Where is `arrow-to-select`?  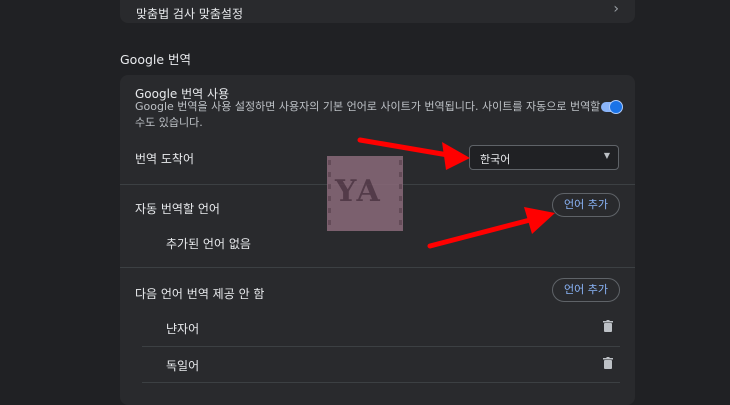 arrow-to-select is located at coordinates (413, 153).